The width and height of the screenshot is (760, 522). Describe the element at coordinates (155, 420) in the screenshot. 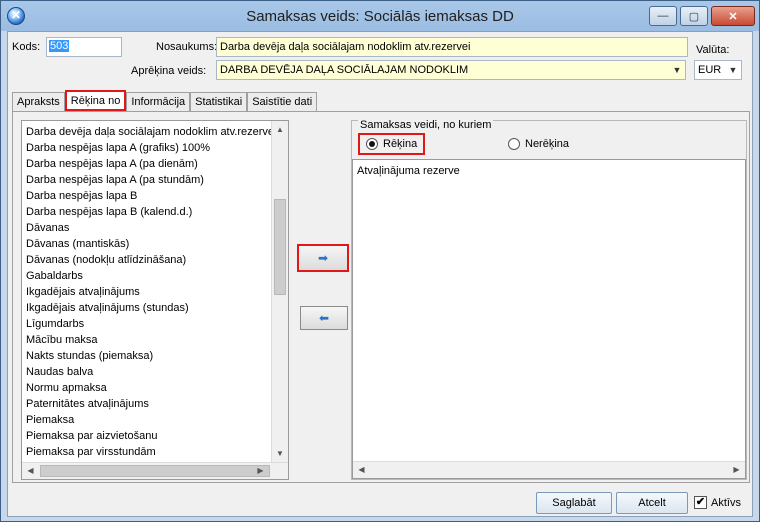

I see `list-item: Piemaksa` at that location.